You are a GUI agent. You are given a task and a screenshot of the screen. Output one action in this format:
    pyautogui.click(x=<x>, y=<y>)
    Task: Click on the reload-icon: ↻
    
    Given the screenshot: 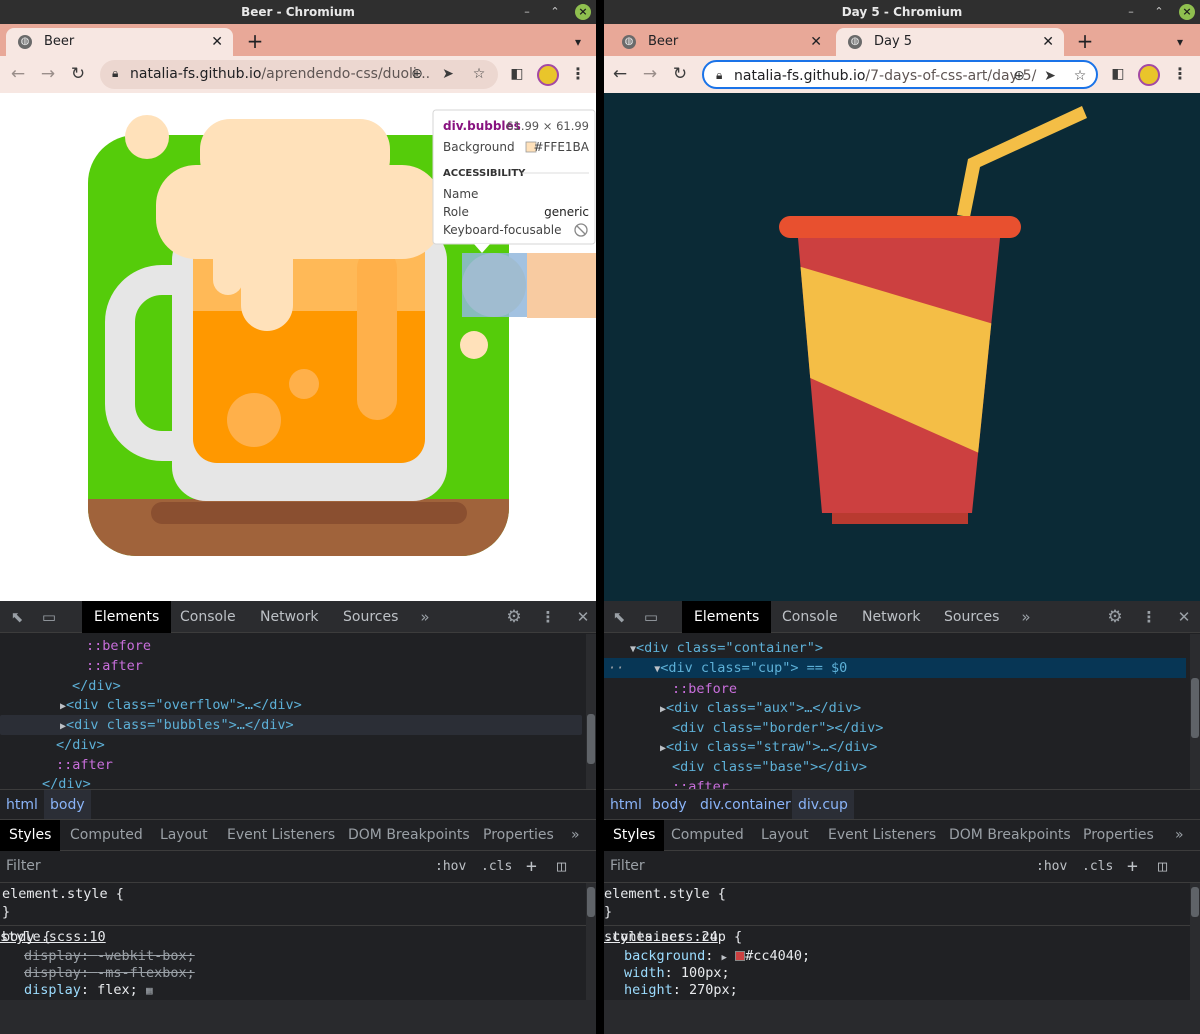 What is the action you would take?
    pyautogui.click(x=78, y=74)
    